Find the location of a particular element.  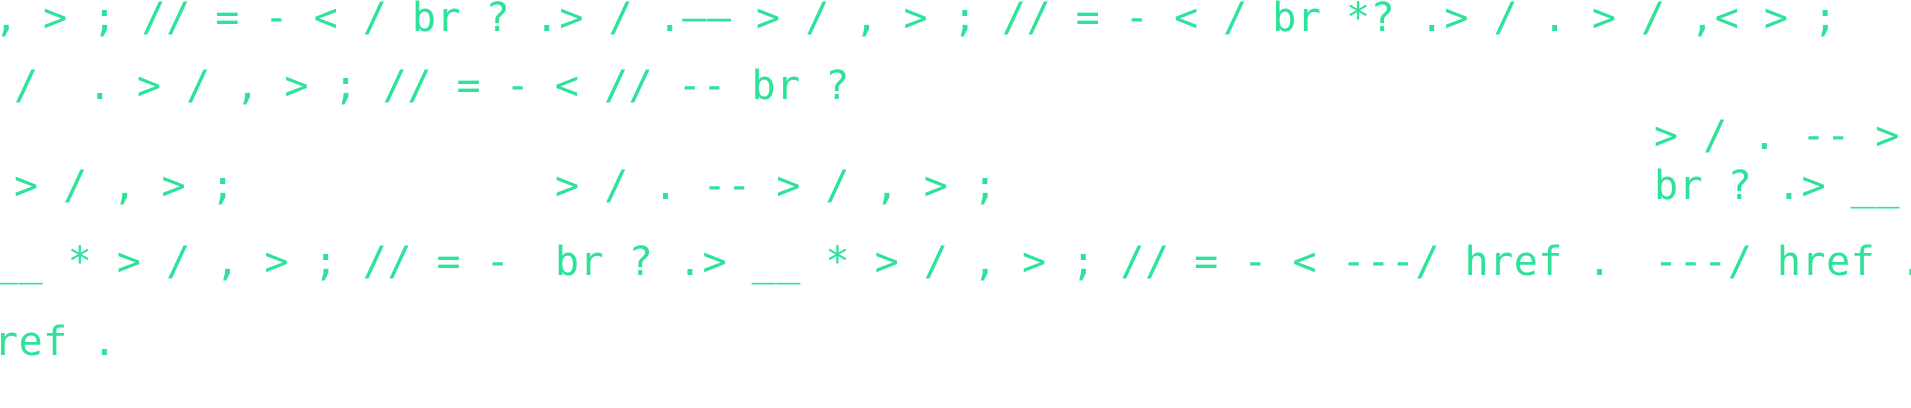

text-line-7: __ * > / , > ; // = - is located at coordinates (255, 262).